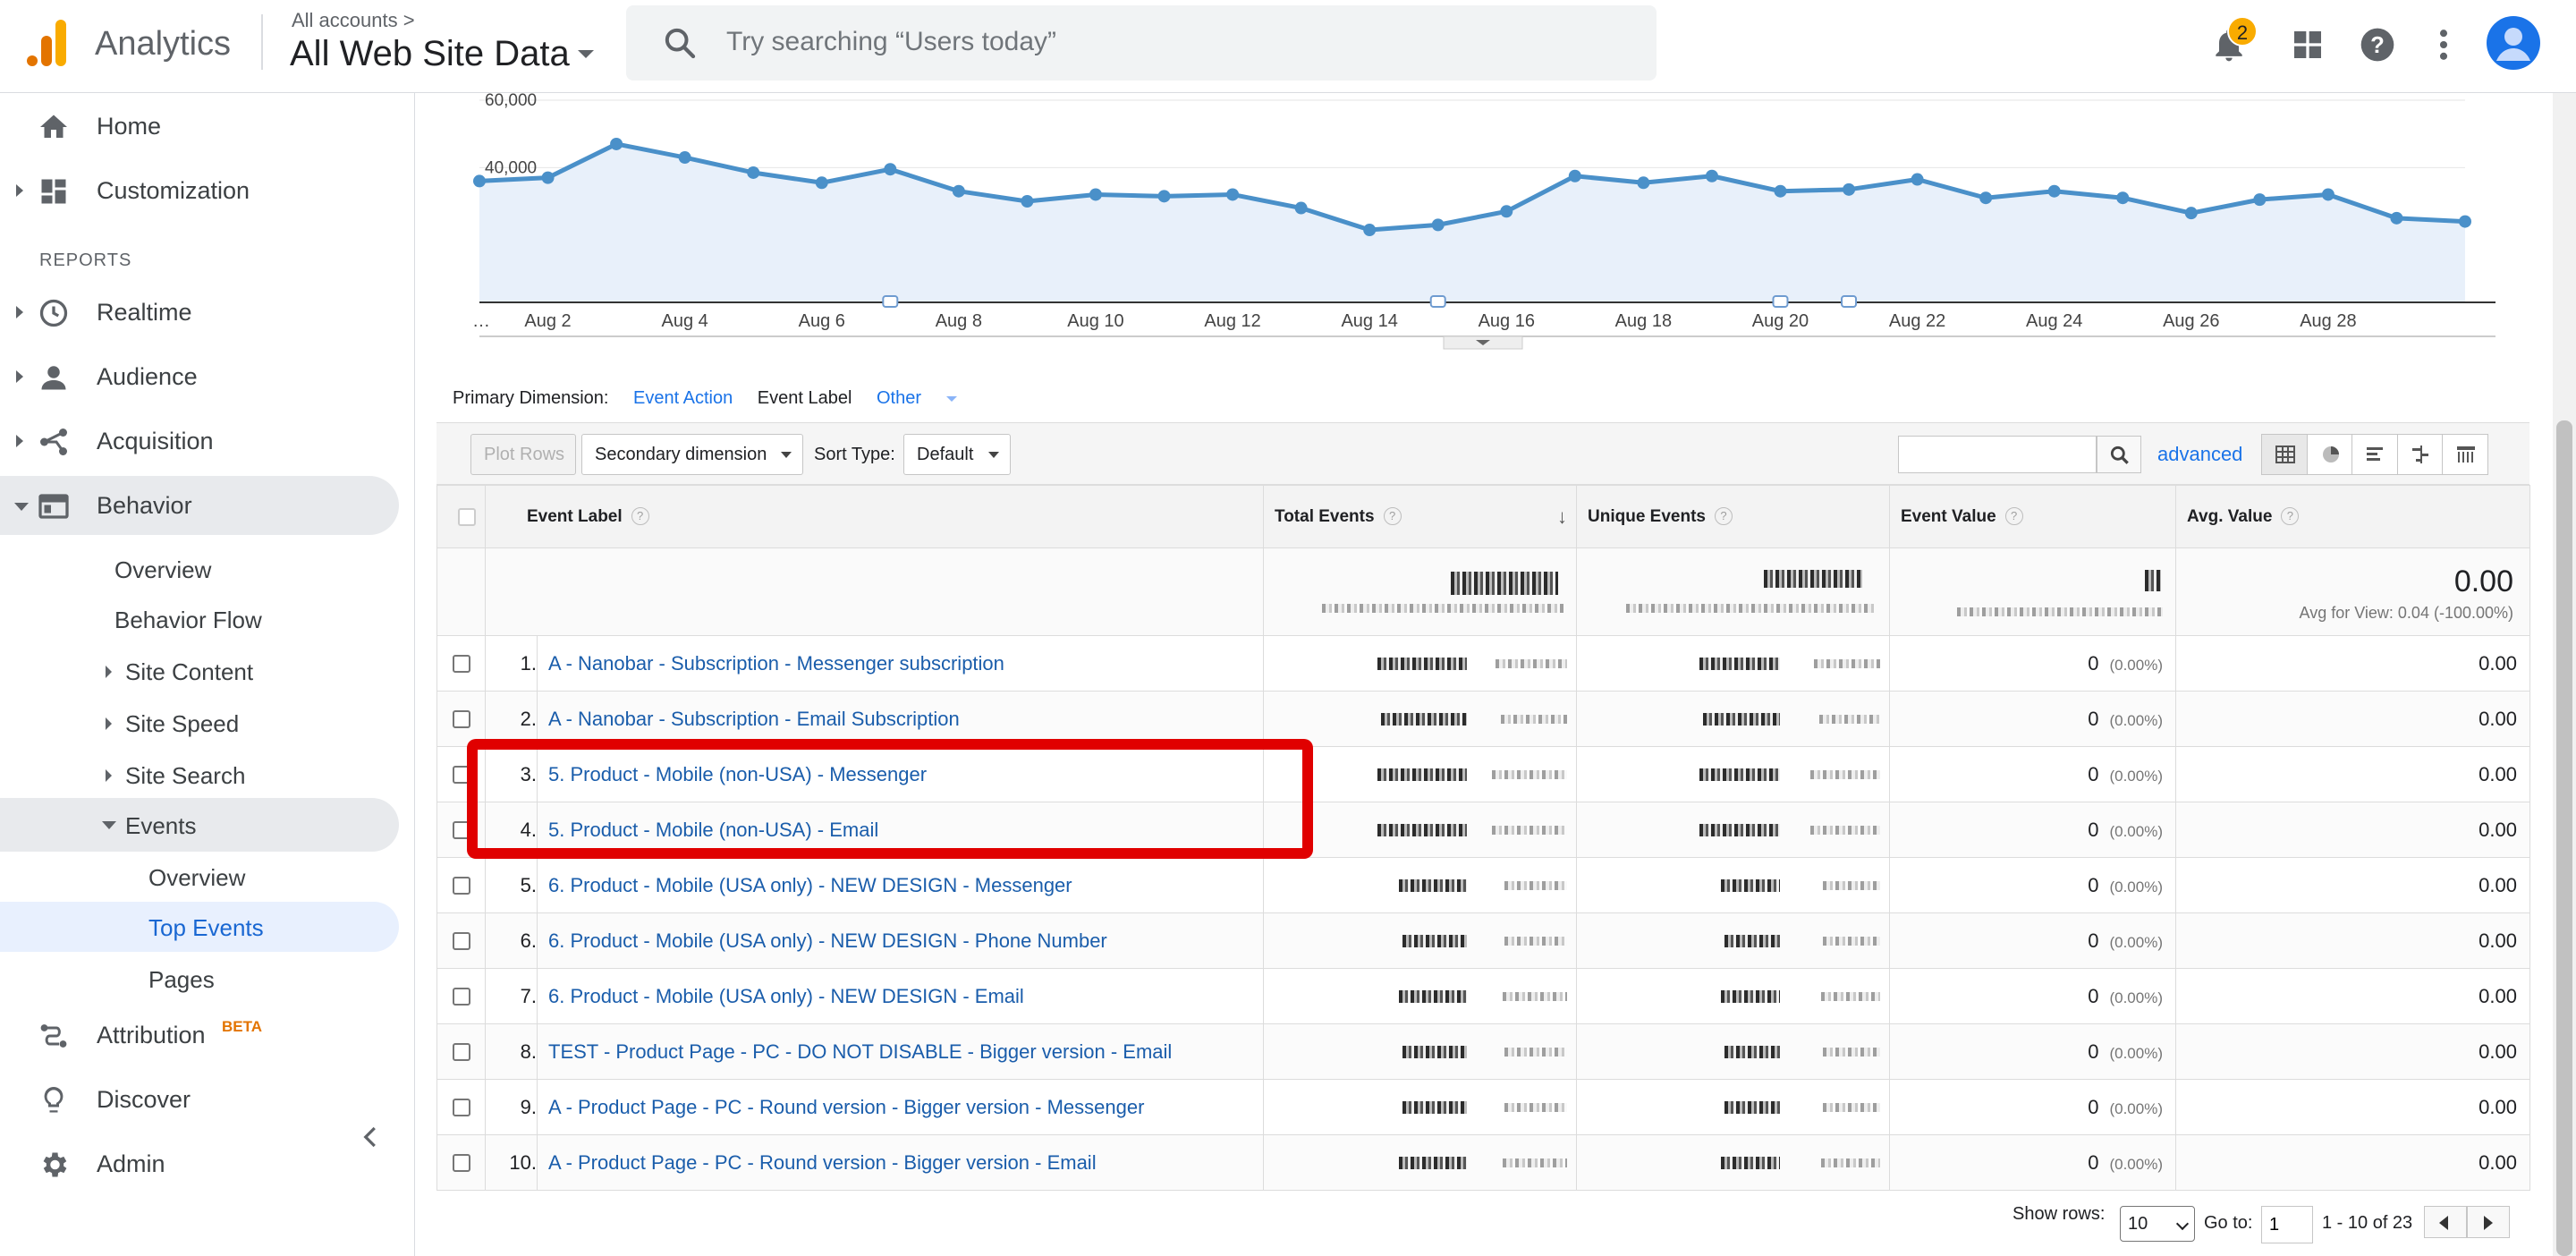  I want to click on view-comparison-button, so click(2421, 455).